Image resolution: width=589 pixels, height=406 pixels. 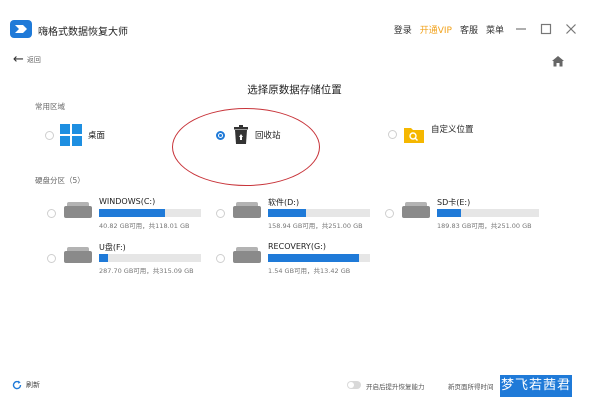 I want to click on top-menu: 登录 开通VIP 客服 菜单, so click(x=482, y=29).